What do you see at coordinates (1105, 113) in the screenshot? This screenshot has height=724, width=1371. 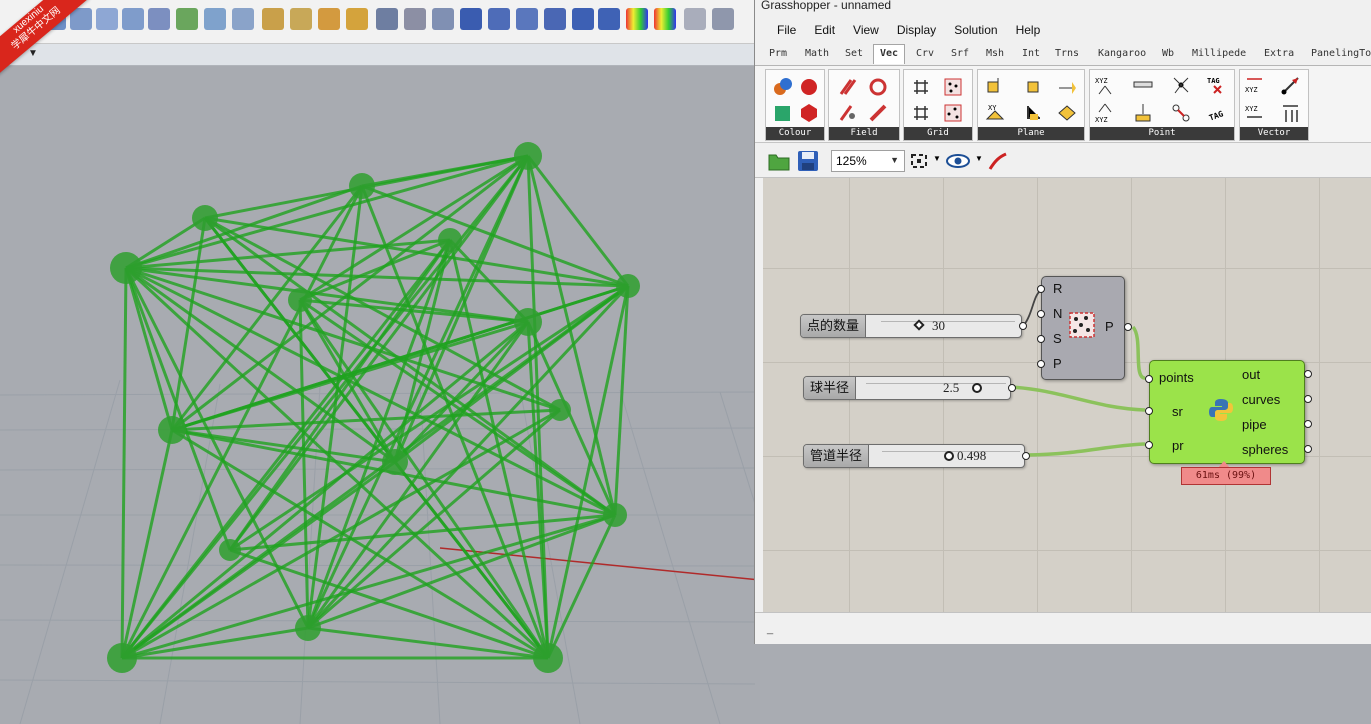 I see `point-deconstruct-icon: XYZ` at bounding box center [1105, 113].